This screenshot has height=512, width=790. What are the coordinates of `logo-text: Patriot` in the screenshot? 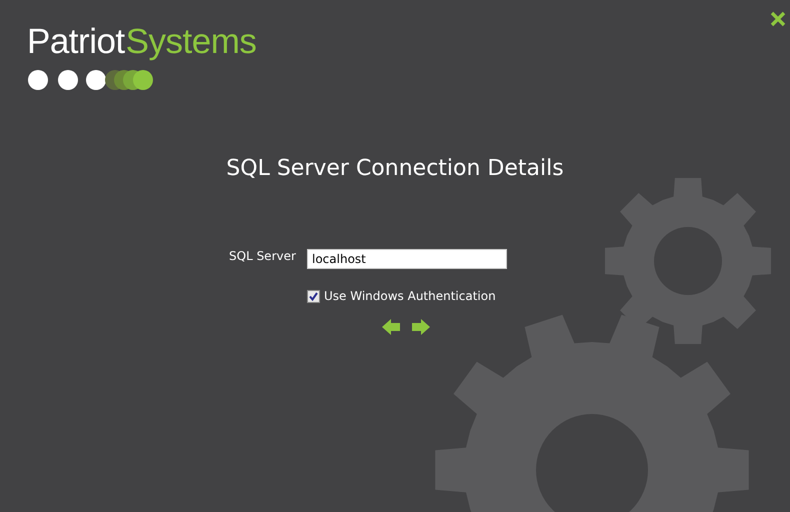 It's located at (76, 42).